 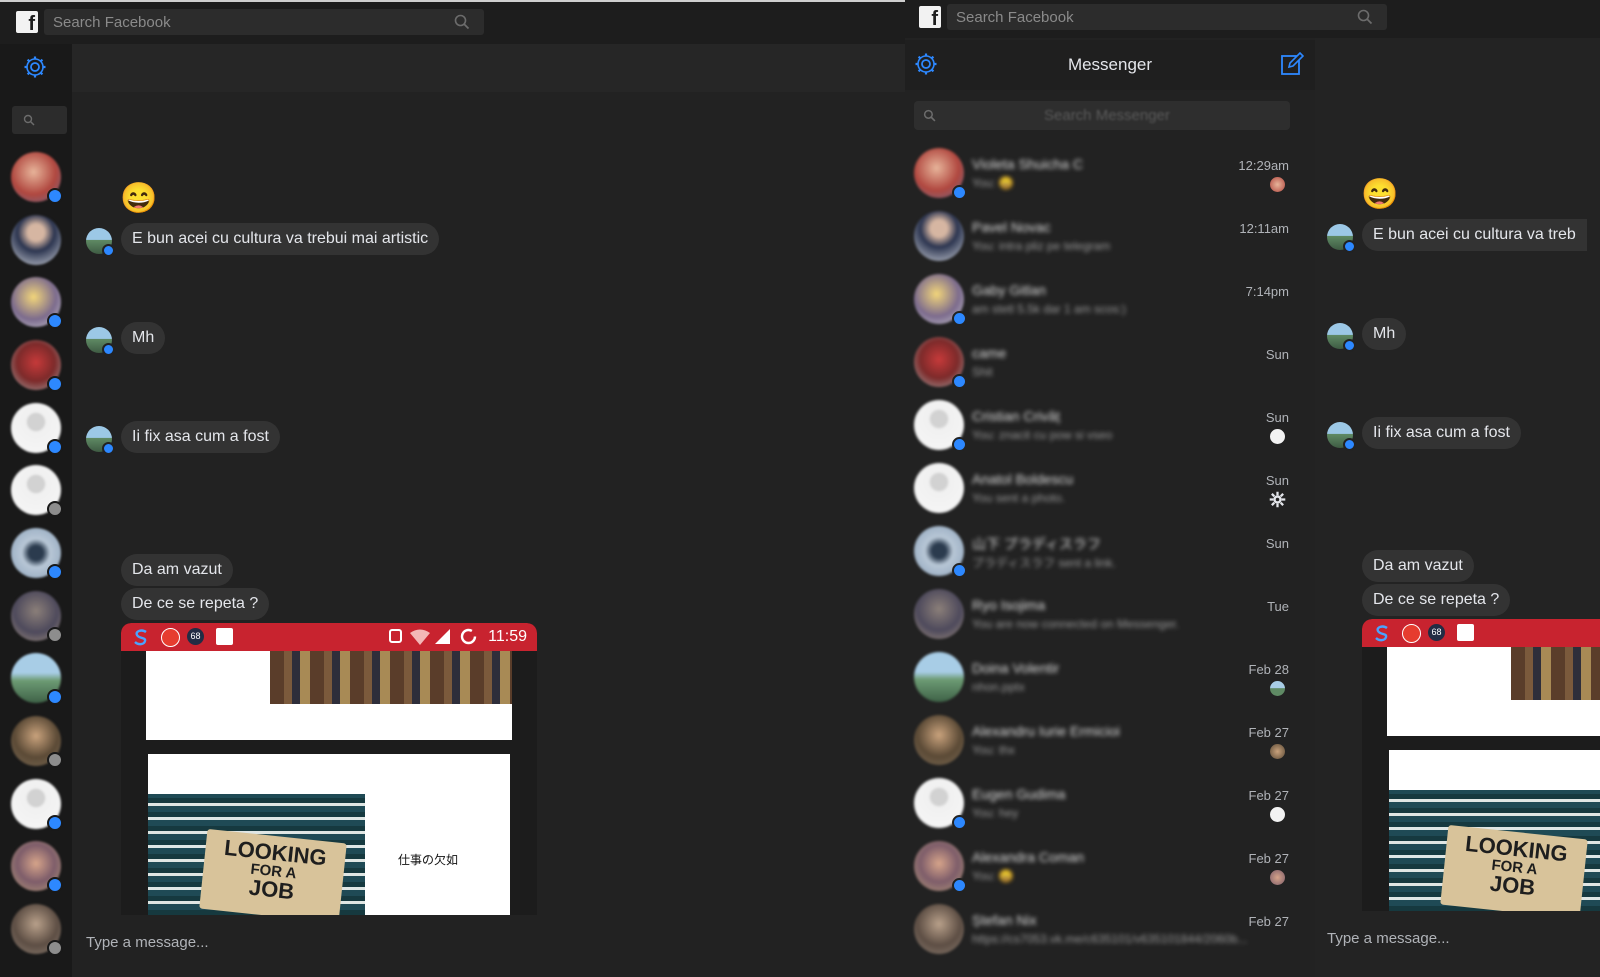 I want to click on conversation-rail, so click(x=36, y=510).